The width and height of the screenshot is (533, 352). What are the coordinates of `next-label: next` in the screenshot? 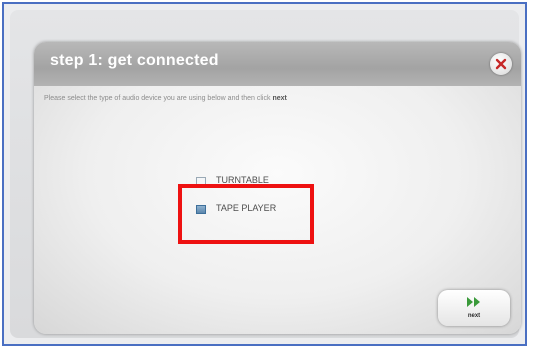 It's located at (474, 316).